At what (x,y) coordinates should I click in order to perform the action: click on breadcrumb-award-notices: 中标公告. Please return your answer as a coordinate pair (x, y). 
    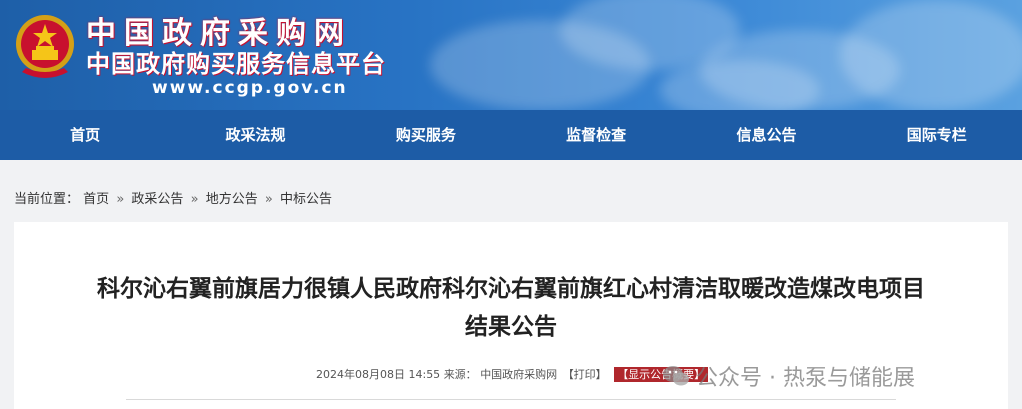
    Looking at the image, I should click on (306, 199).